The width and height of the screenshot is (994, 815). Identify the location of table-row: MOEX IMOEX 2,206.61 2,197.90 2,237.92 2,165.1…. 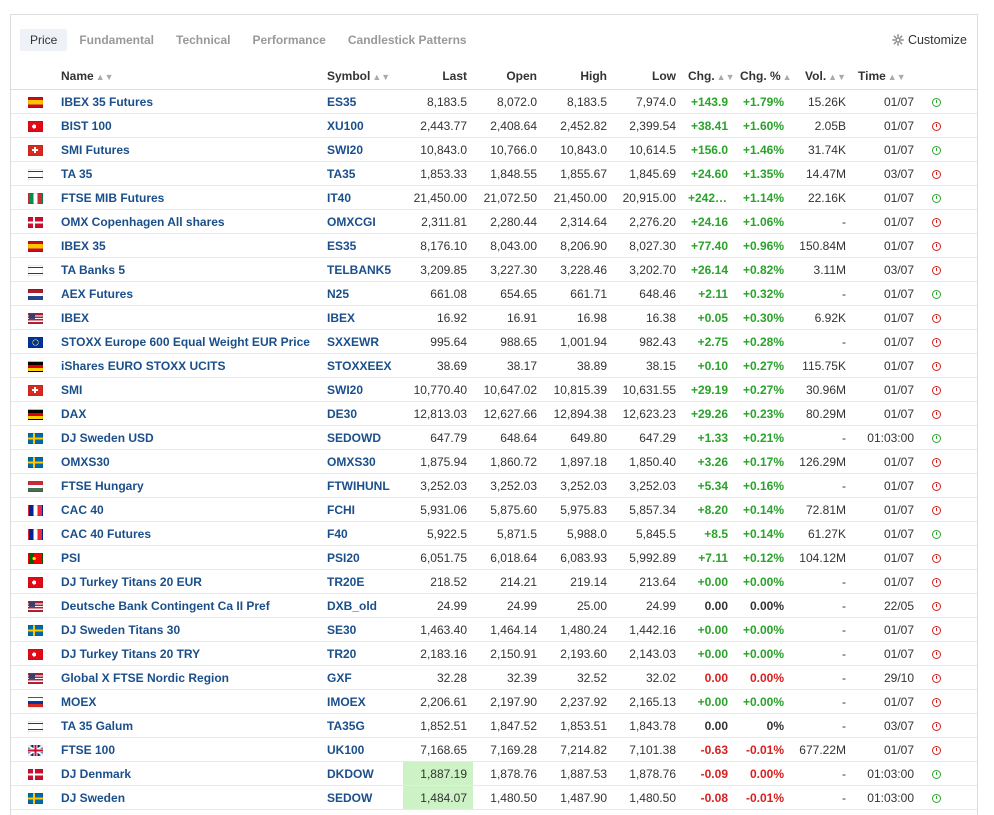
(494, 701).